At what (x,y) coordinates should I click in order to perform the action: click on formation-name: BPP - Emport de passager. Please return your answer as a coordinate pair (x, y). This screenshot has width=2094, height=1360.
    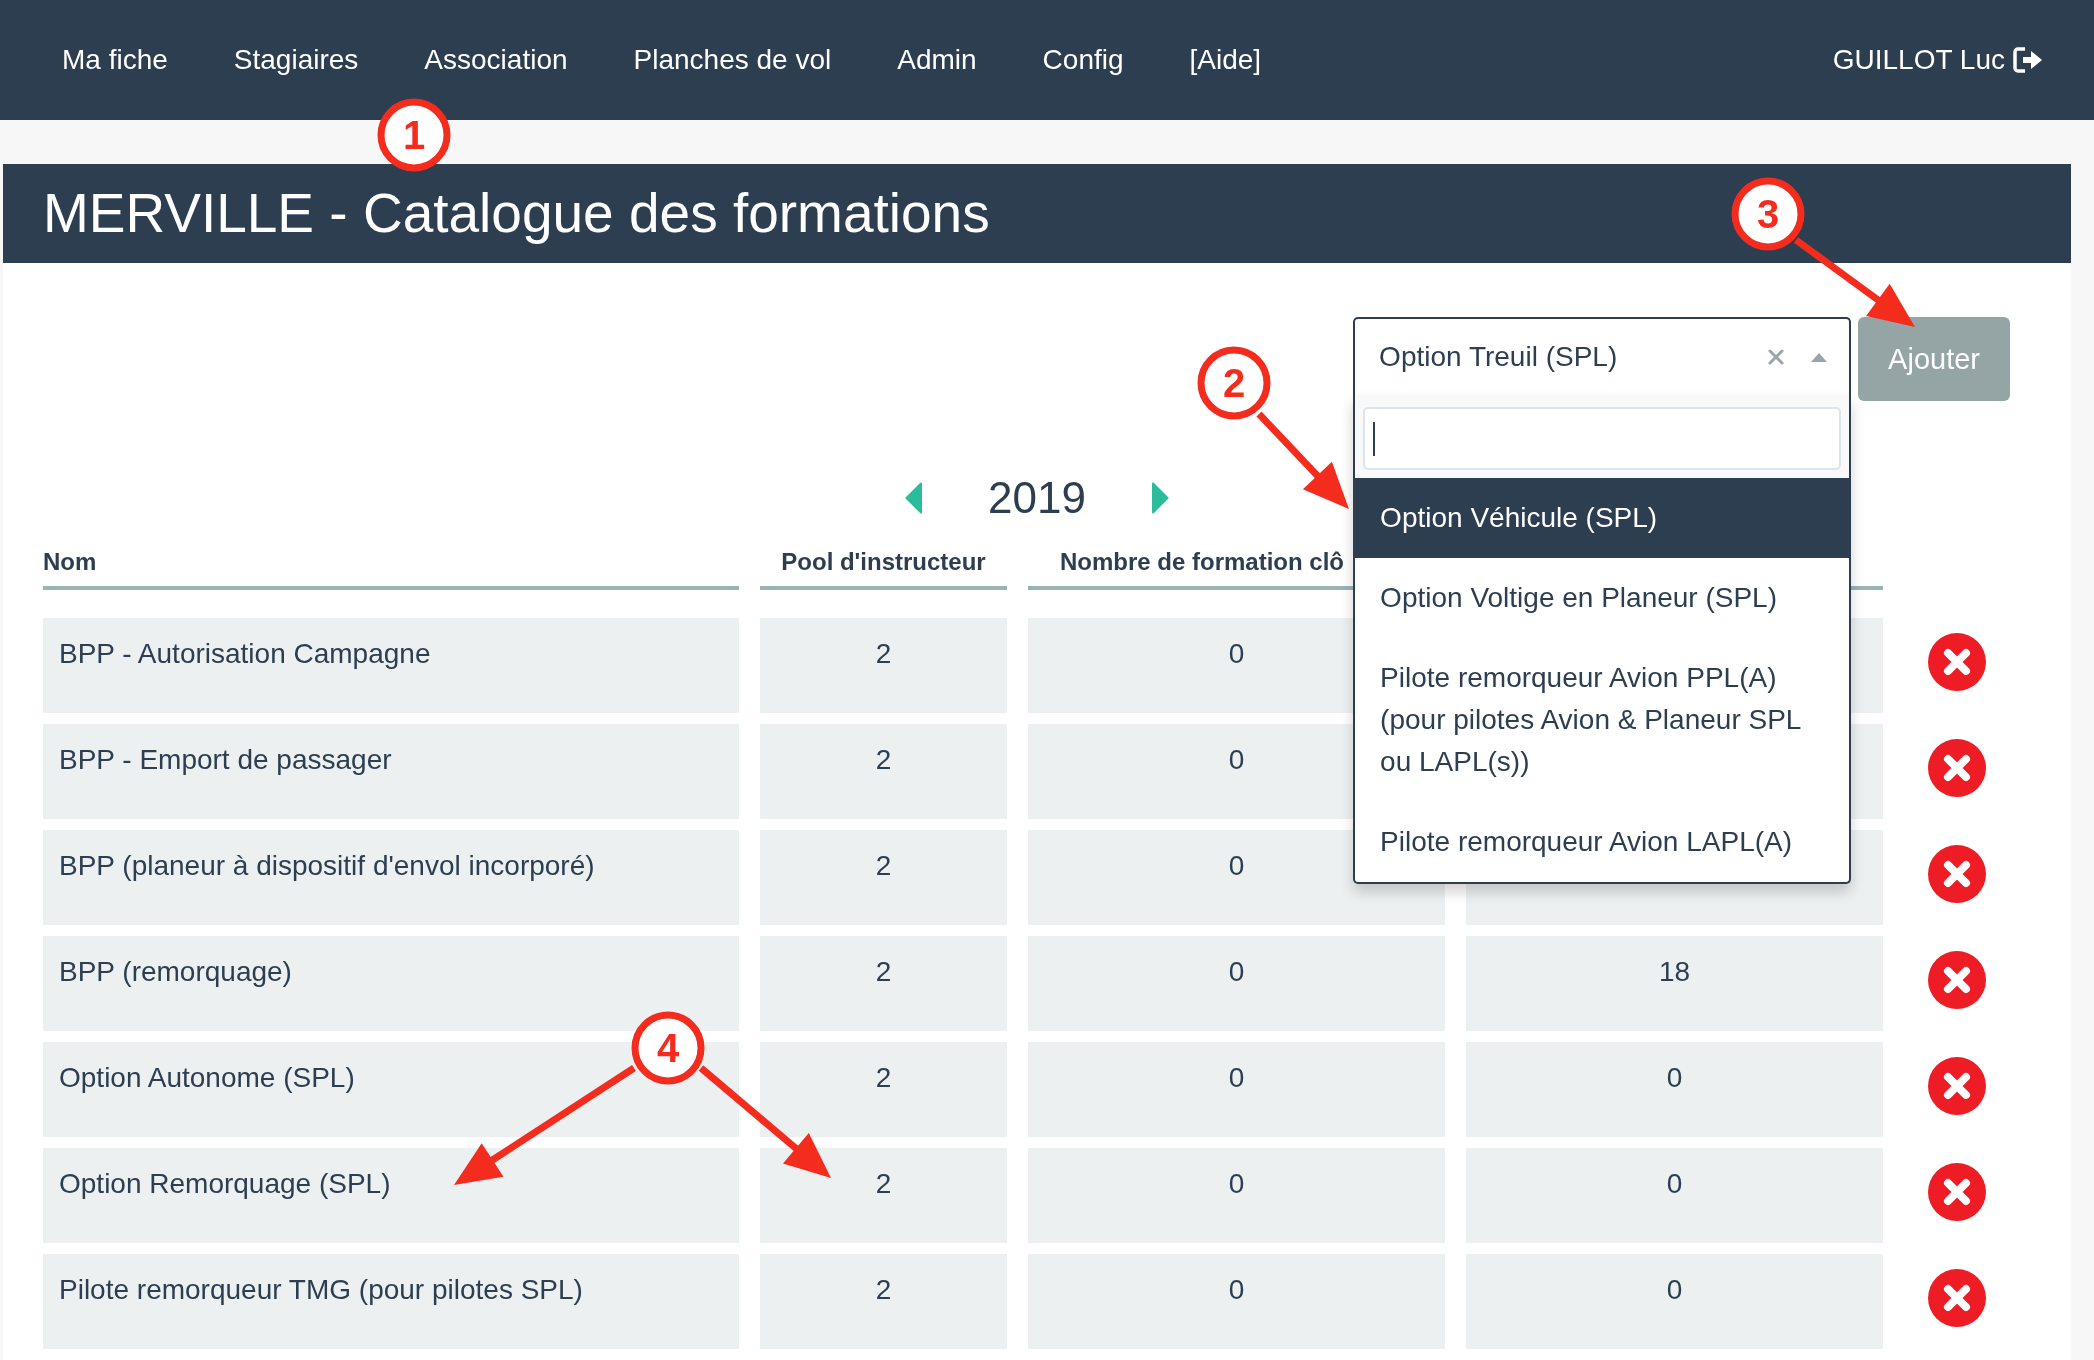
    Looking at the image, I should click on (225, 759).